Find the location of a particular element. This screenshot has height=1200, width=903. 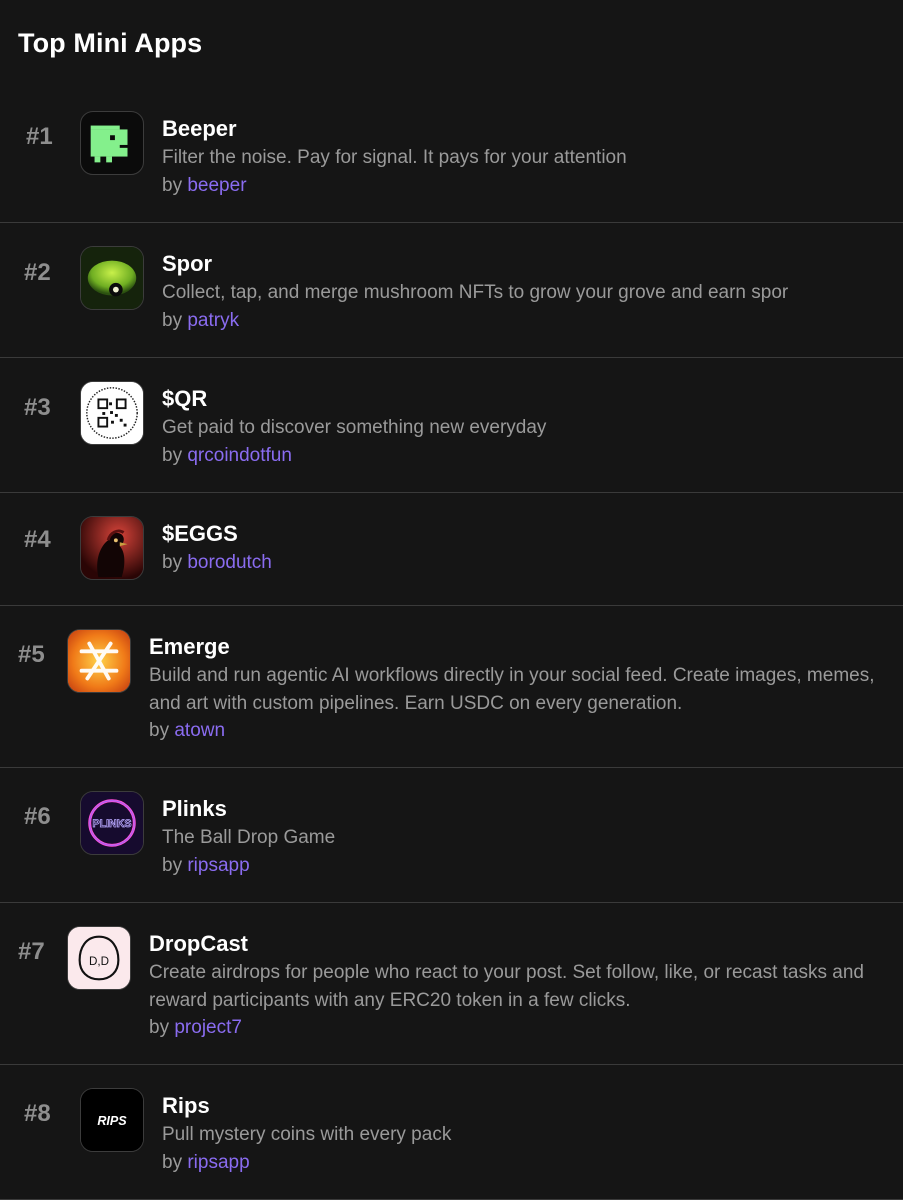

dropcast-face-icon: D,D is located at coordinates (99, 958).